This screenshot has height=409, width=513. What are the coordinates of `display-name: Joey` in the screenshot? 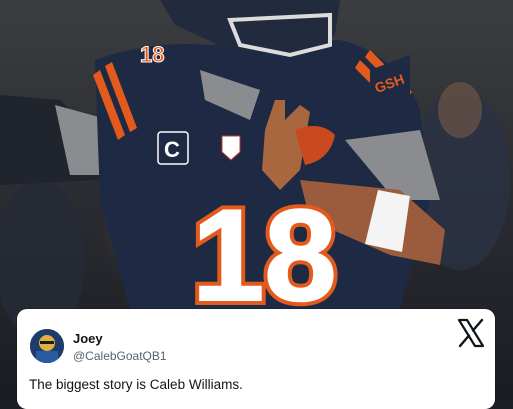 It's located at (88, 338).